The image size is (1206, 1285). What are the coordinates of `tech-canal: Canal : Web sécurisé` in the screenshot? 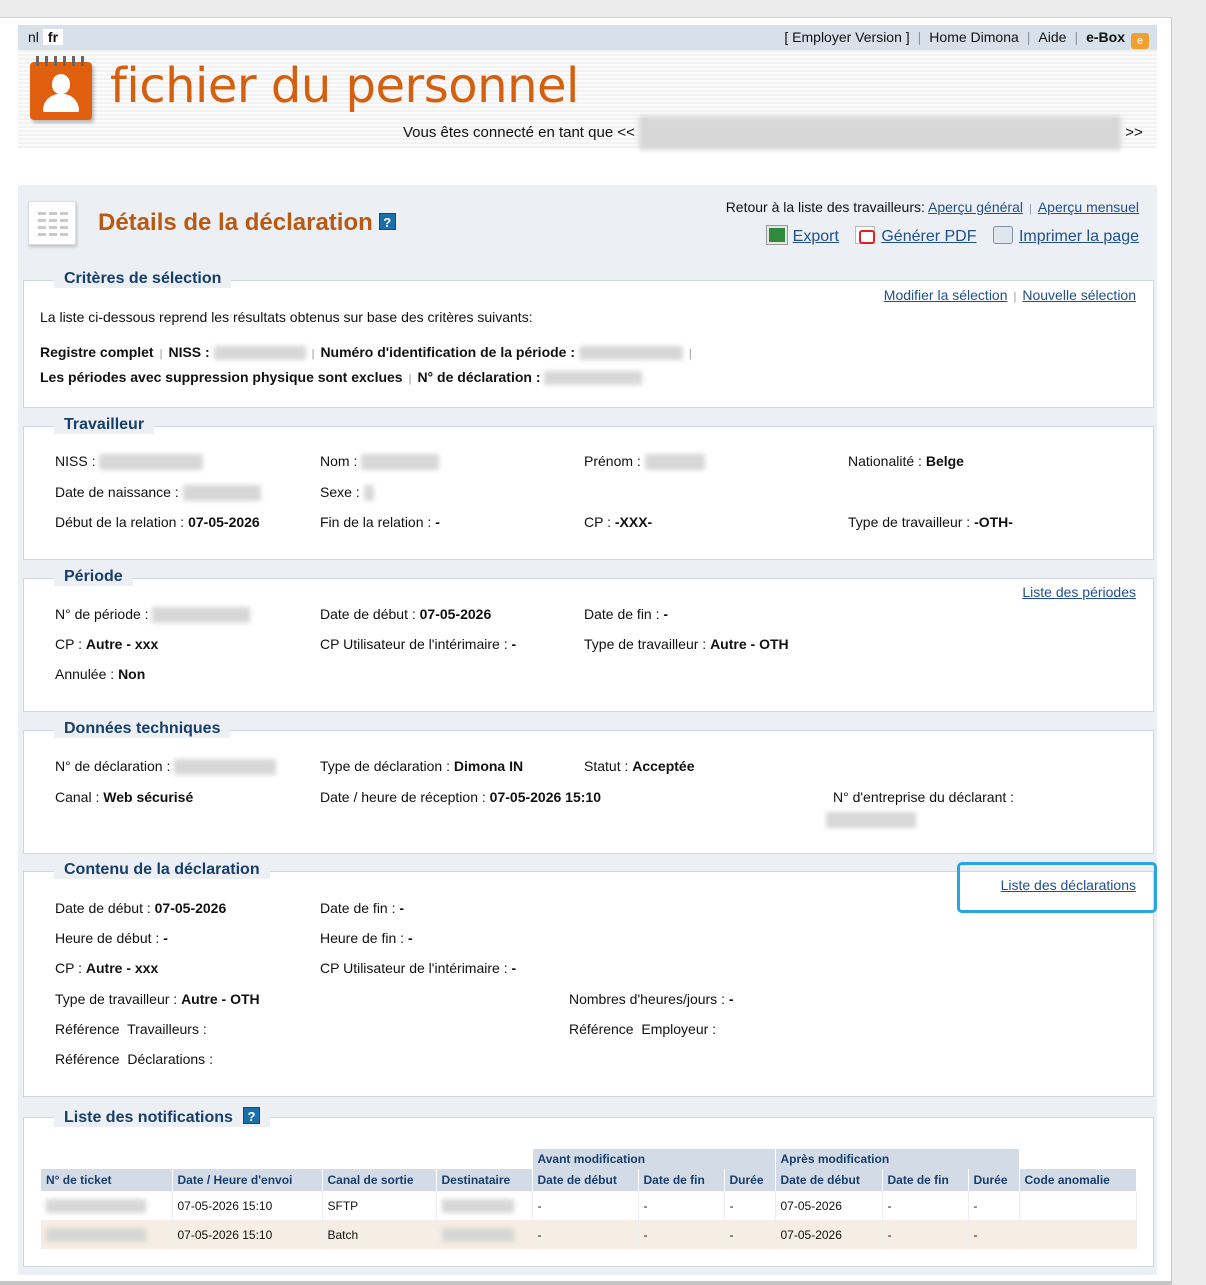 It's located at (124, 797).